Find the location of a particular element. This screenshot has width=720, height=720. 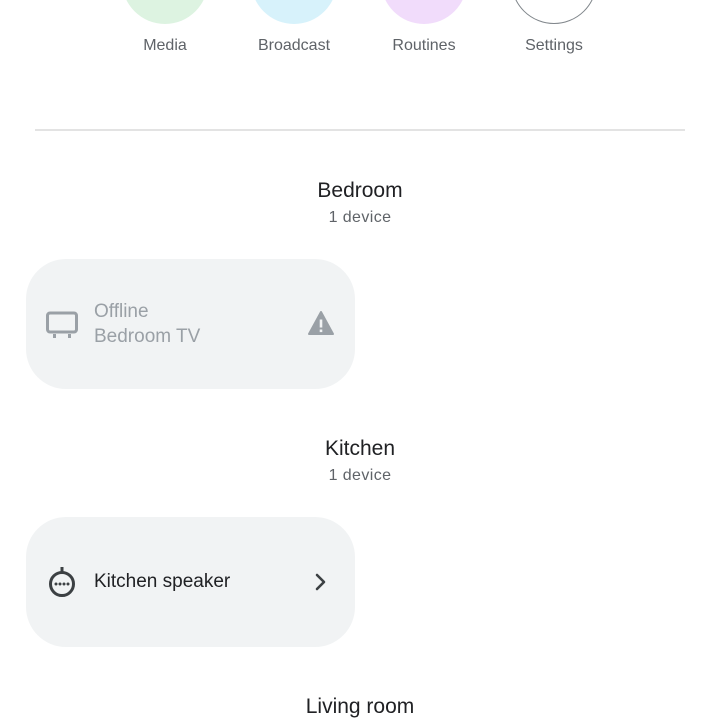

section-divider is located at coordinates (360, 130).